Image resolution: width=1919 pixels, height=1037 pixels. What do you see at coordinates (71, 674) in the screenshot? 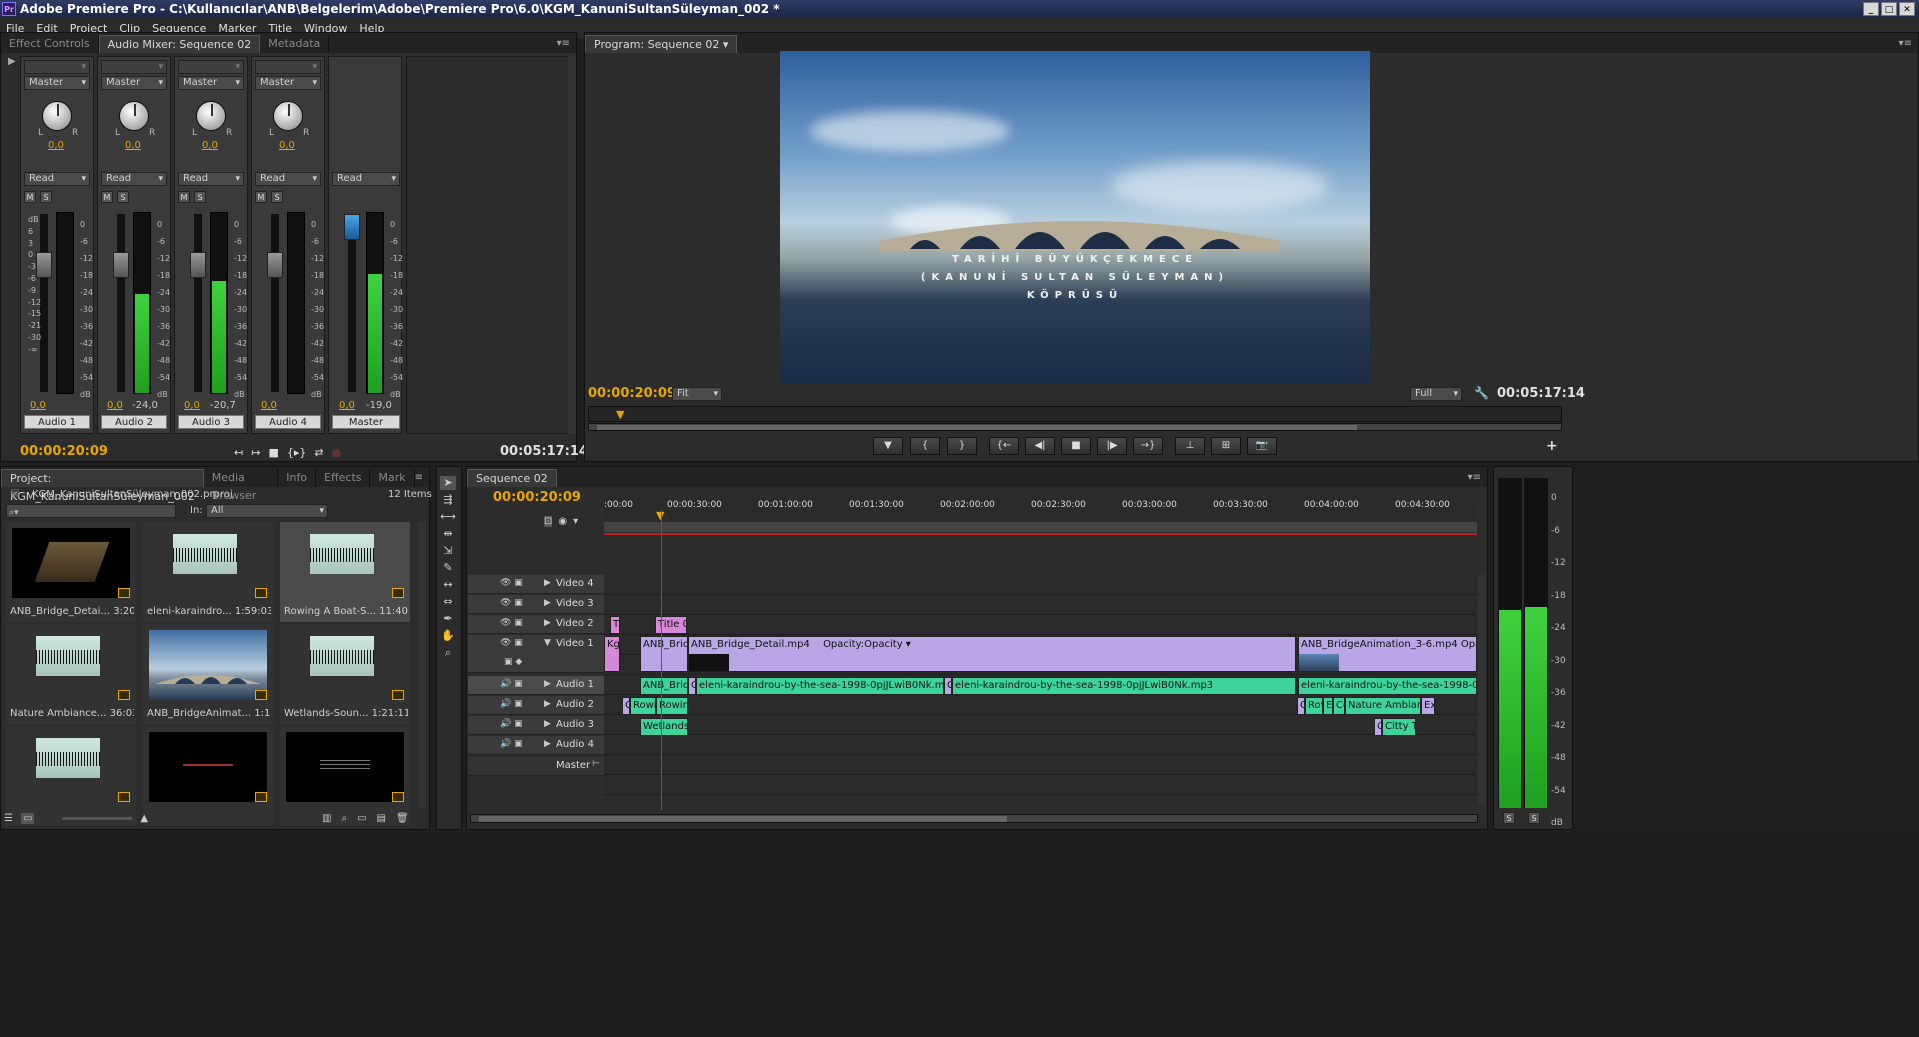
I see `project-item: Nature Ambiance... 36:03263` at bounding box center [71, 674].